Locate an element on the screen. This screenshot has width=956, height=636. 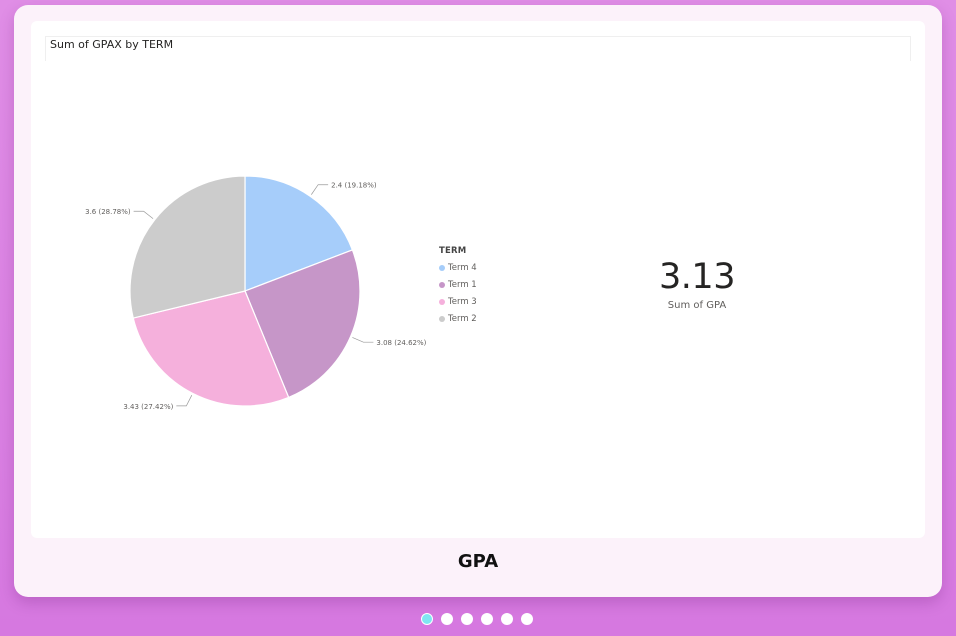
legend-label: Term 3 is located at coordinates (462, 301).